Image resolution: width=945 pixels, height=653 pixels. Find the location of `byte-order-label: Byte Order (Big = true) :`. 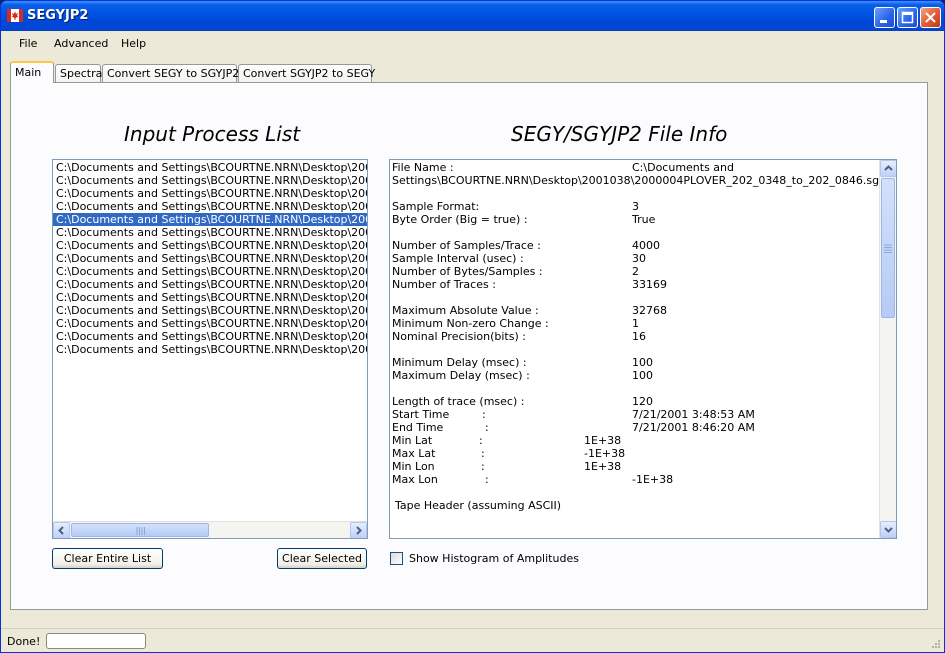

byte-order-label: Byte Order (Big = true) : is located at coordinates (460, 219).